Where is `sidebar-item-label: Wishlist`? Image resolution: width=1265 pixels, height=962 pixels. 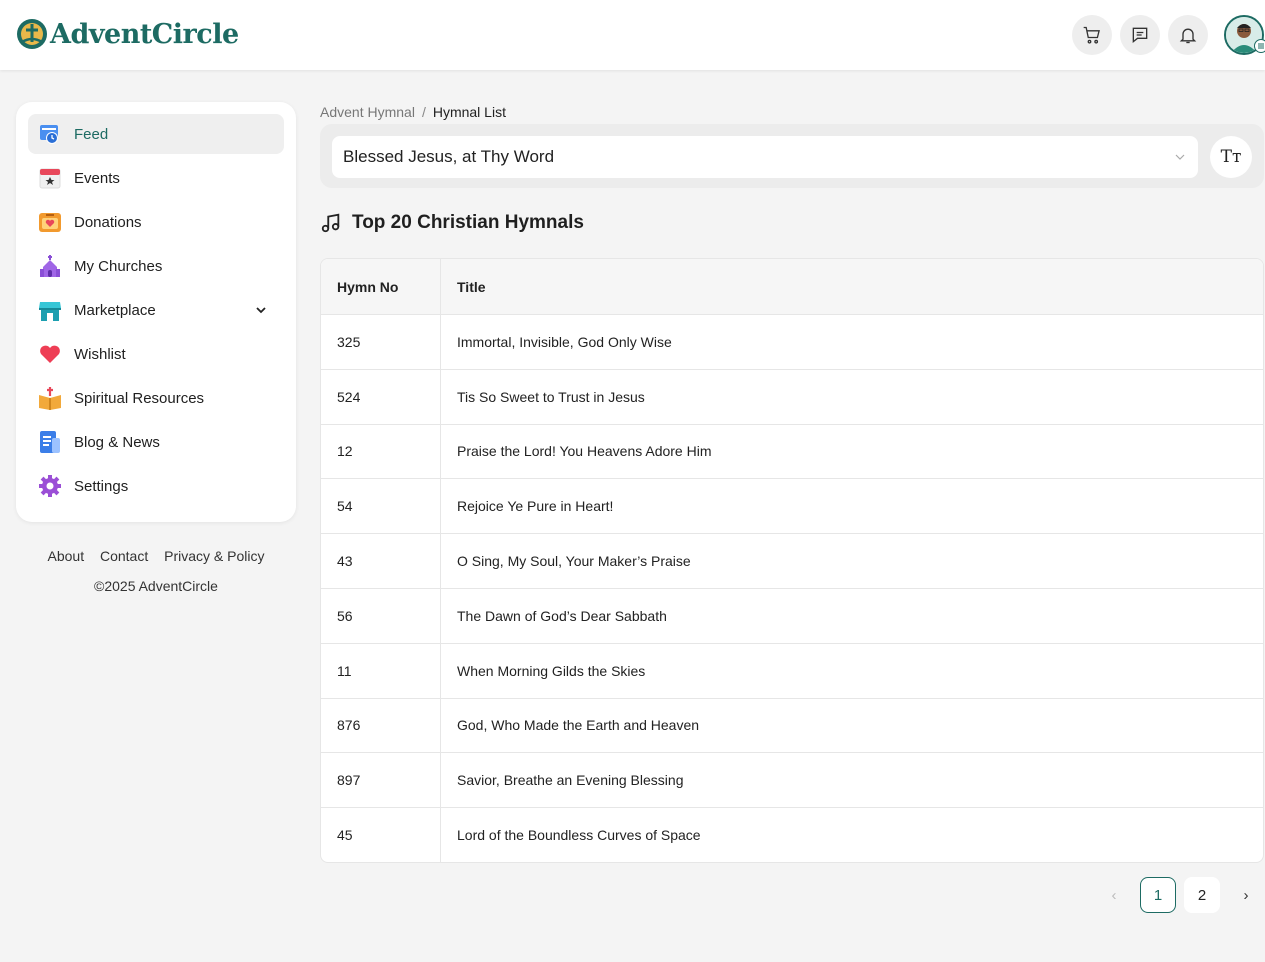
sidebar-item-label: Wishlist is located at coordinates (100, 354).